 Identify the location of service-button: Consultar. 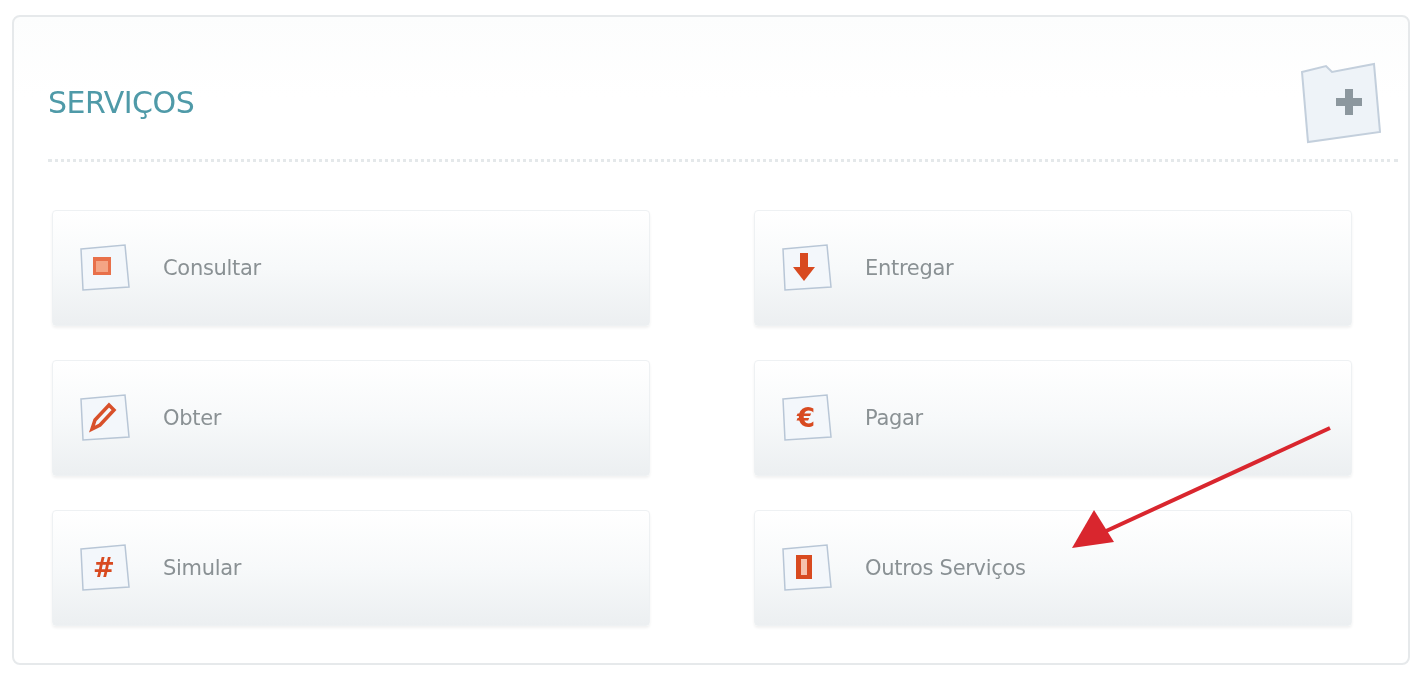
(351, 268).